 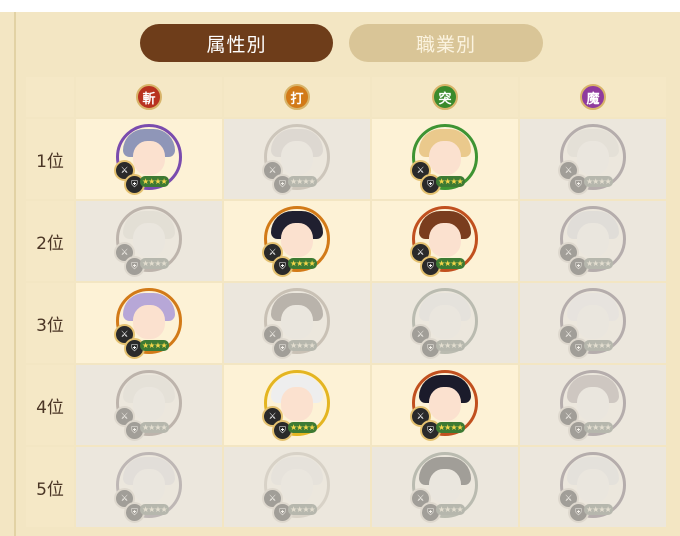 I want to click on column-header-slash: 斬, so click(x=149, y=97).